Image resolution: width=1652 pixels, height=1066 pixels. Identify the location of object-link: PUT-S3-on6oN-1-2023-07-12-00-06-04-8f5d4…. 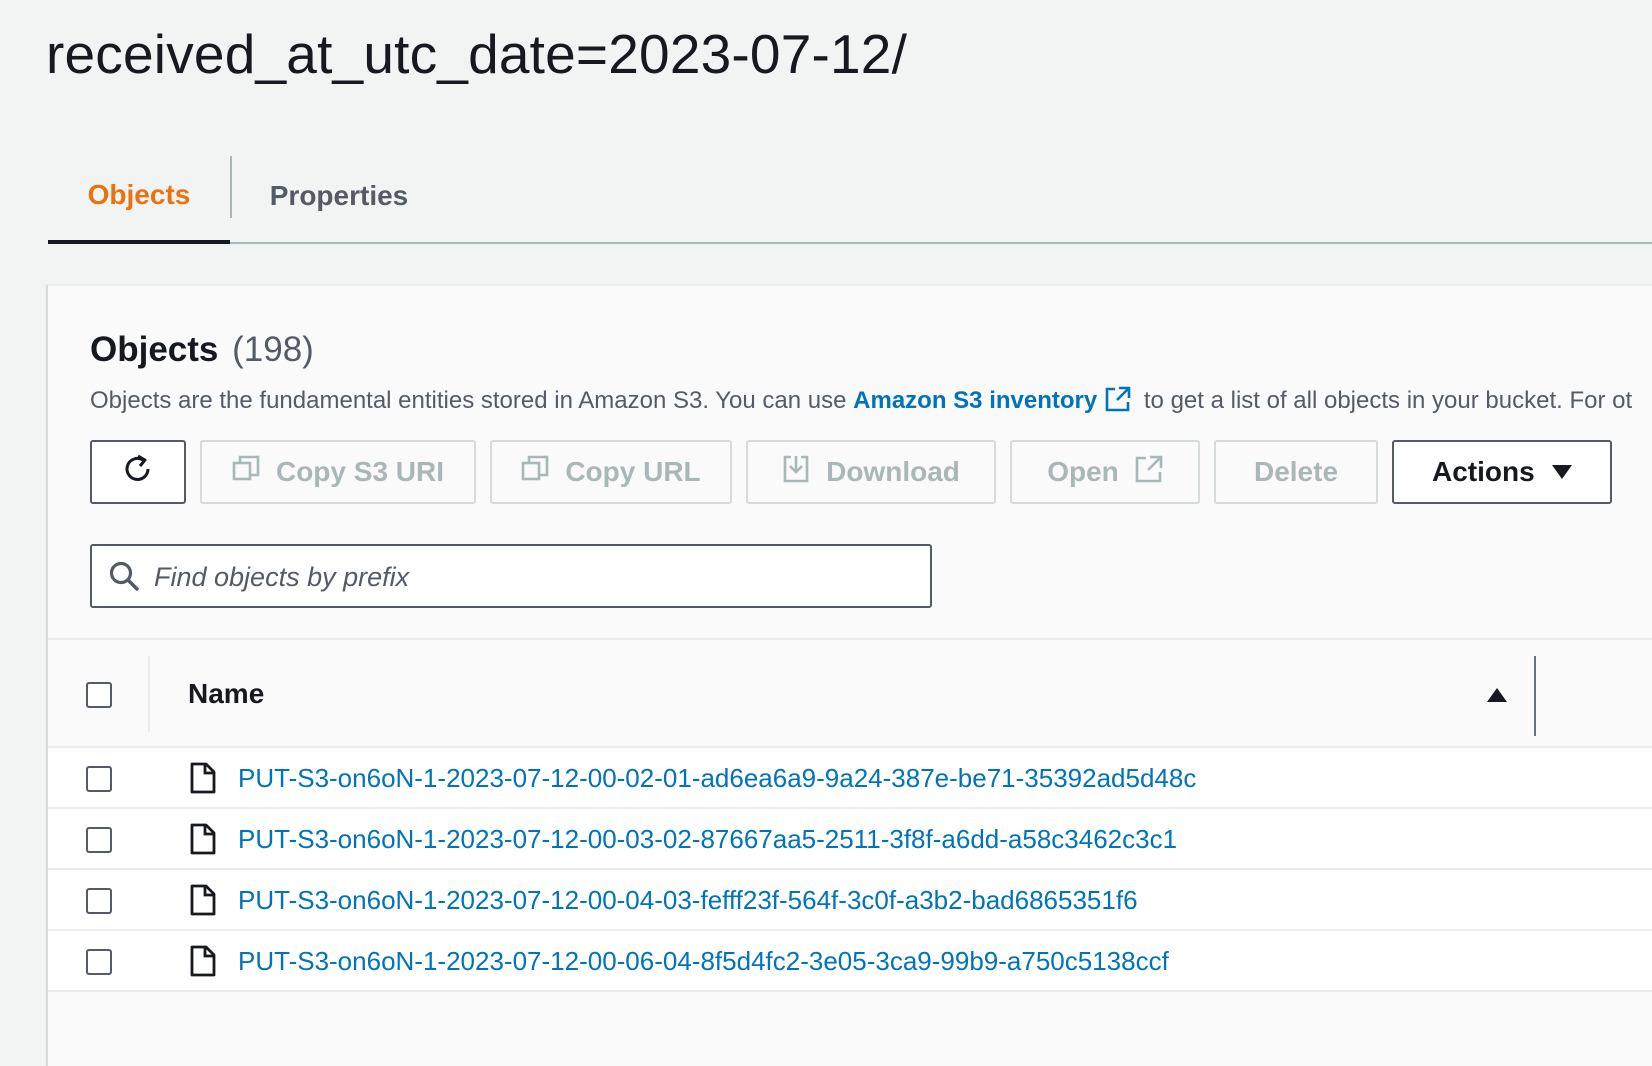
(703, 961).